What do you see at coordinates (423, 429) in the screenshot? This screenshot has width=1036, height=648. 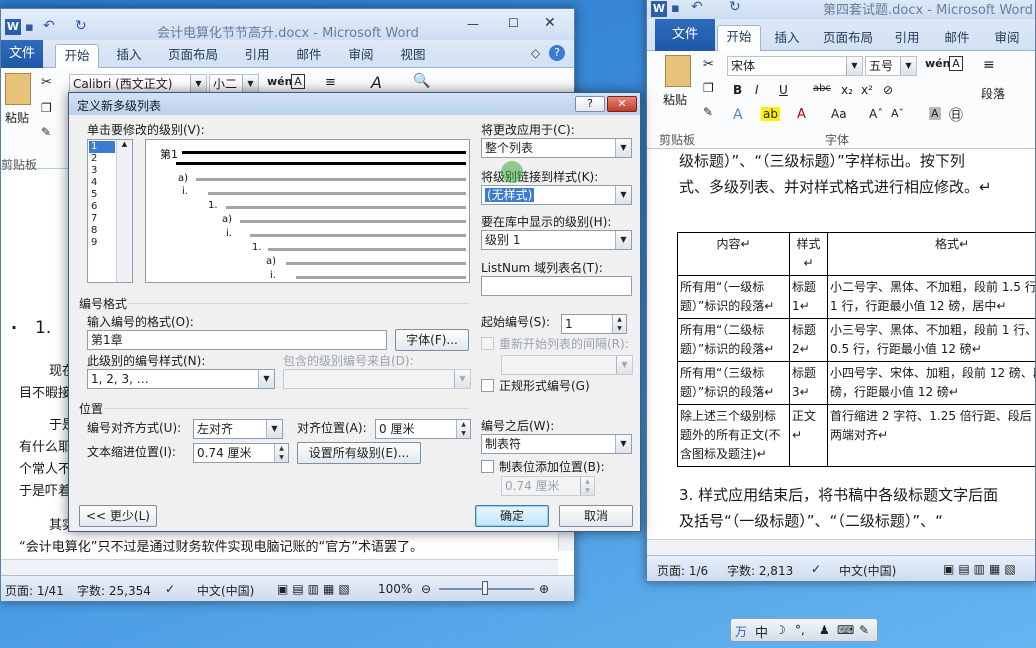 I see `align-at-spinner: 0 厘米 ▲ ▼` at bounding box center [423, 429].